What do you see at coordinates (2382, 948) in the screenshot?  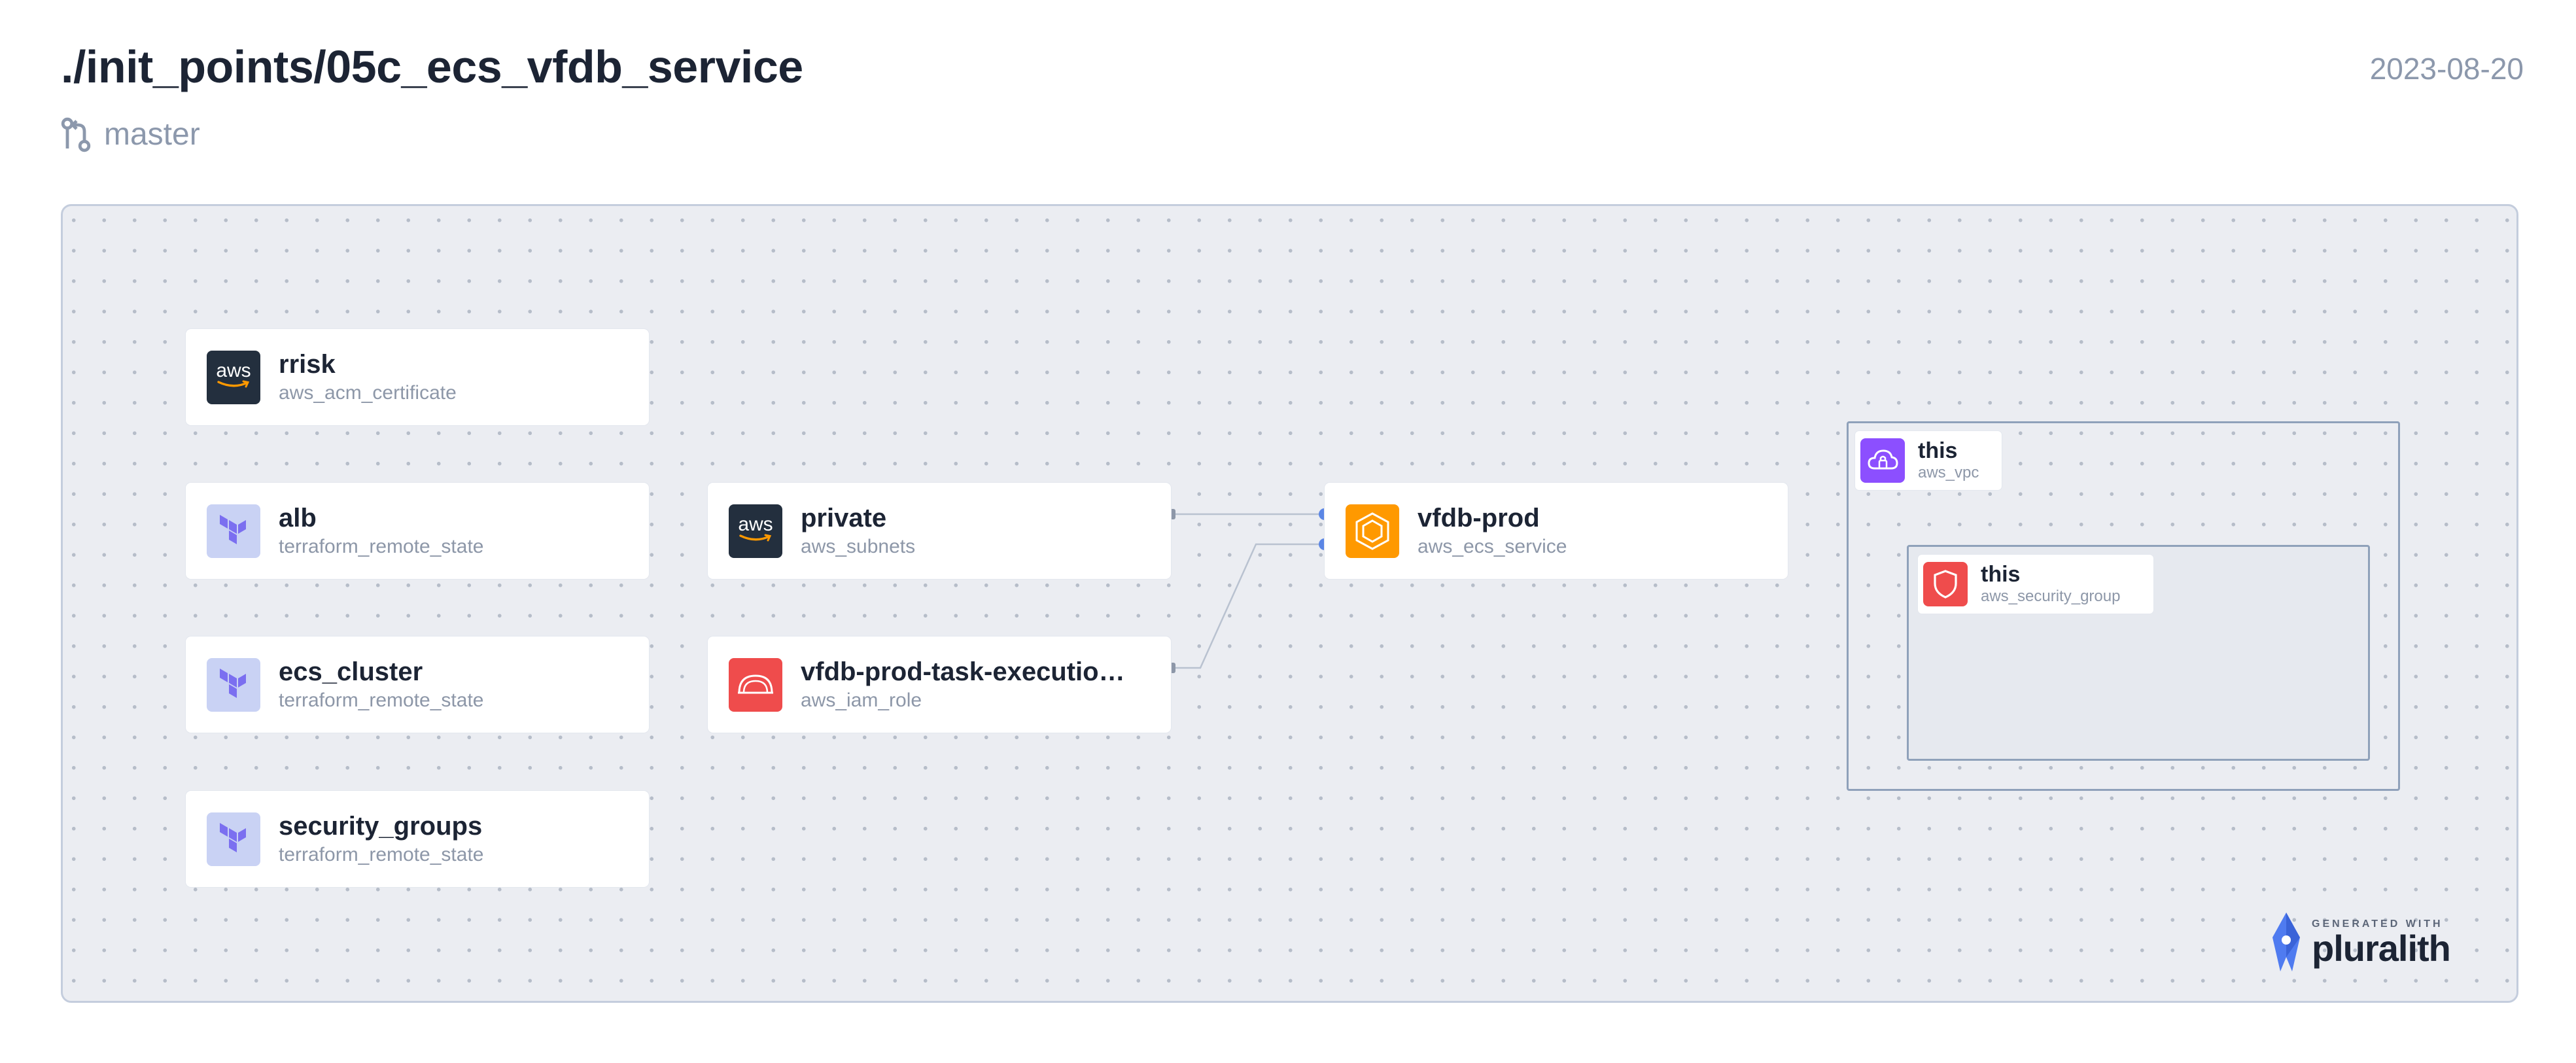 I see `pluralith-brand: pluralith` at bounding box center [2382, 948].